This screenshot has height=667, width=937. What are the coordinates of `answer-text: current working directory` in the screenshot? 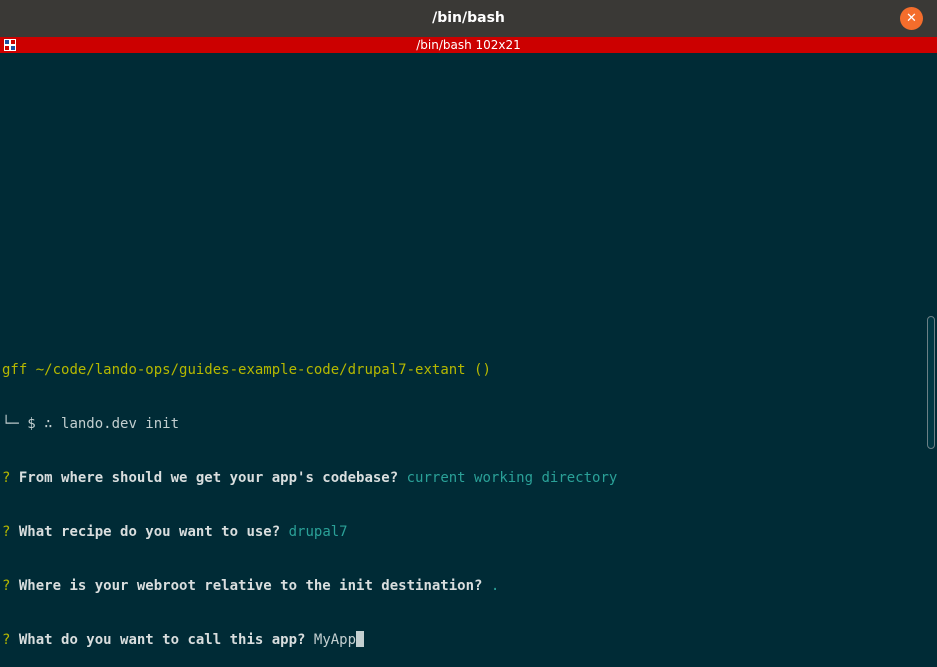 It's located at (512, 478).